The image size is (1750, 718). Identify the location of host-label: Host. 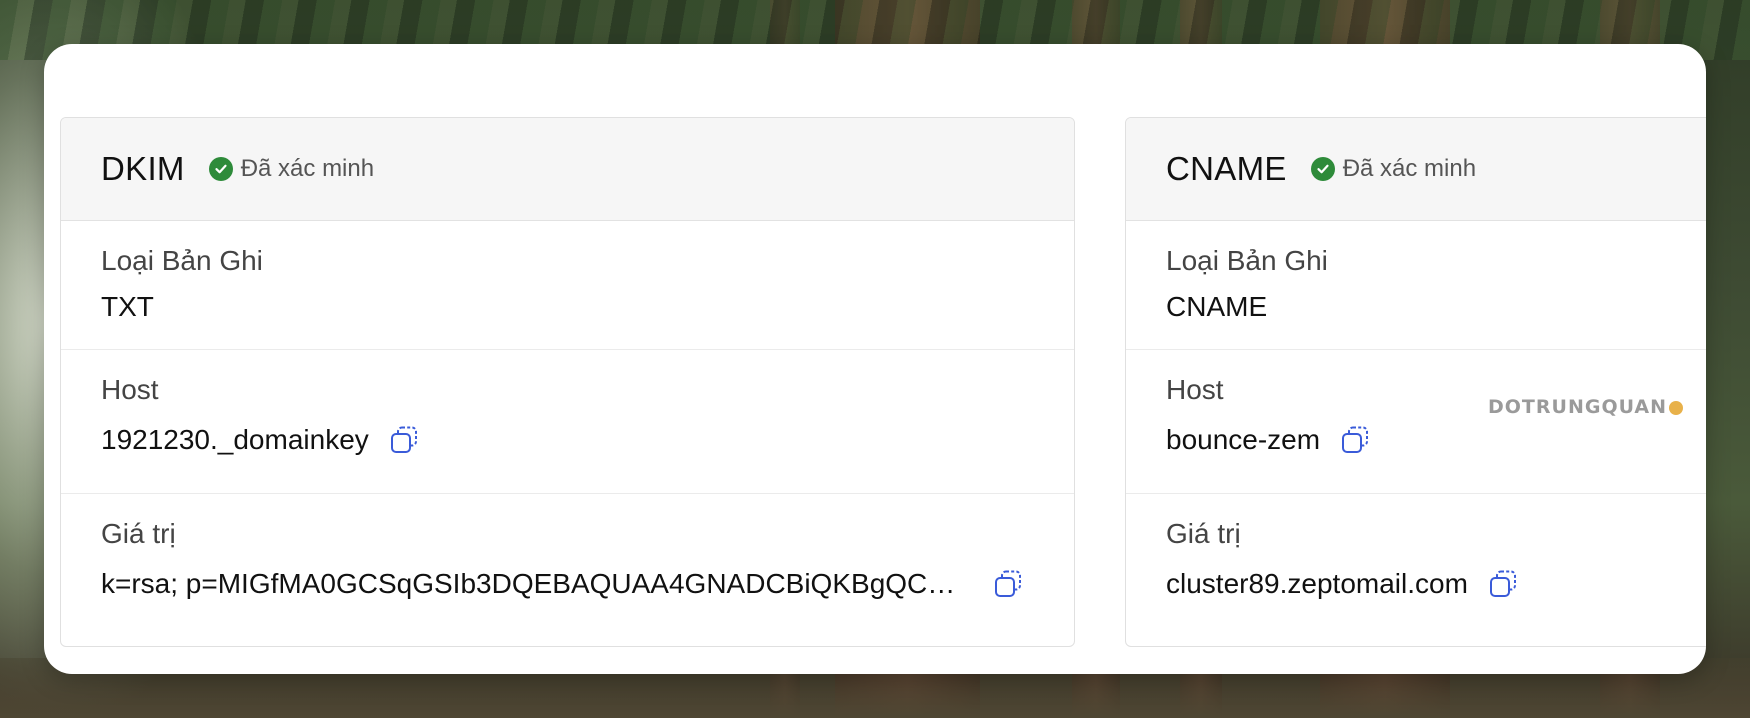
(130, 389).